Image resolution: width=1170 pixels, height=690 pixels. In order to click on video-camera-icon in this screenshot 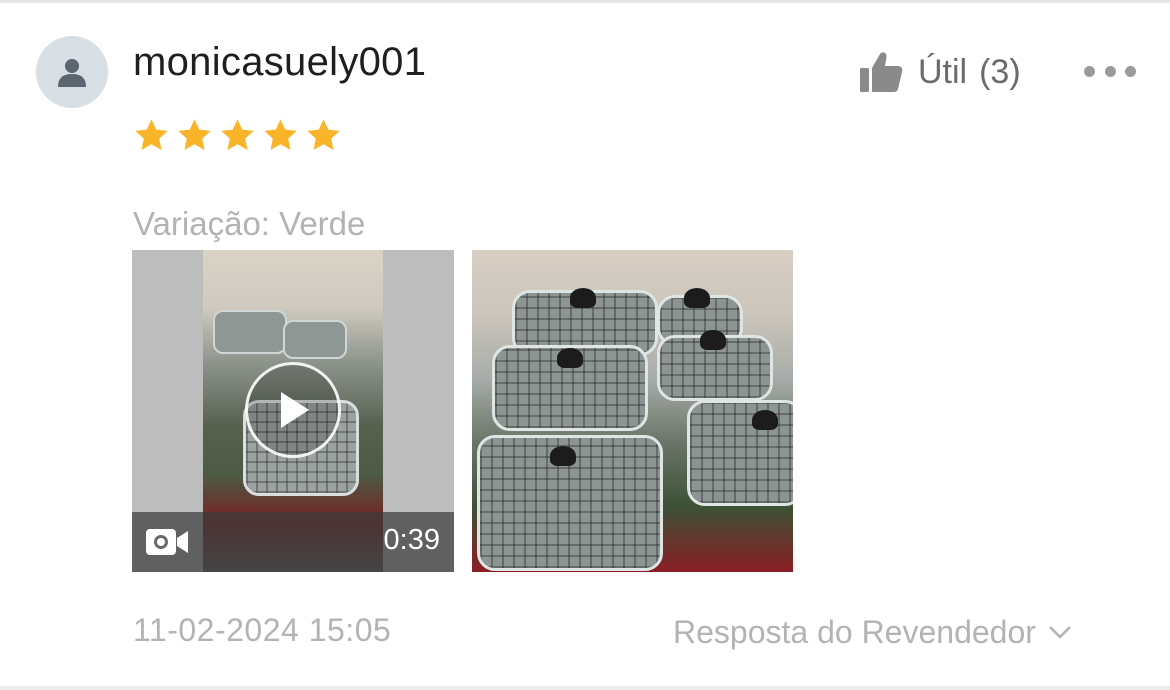, I will do `click(167, 542)`.